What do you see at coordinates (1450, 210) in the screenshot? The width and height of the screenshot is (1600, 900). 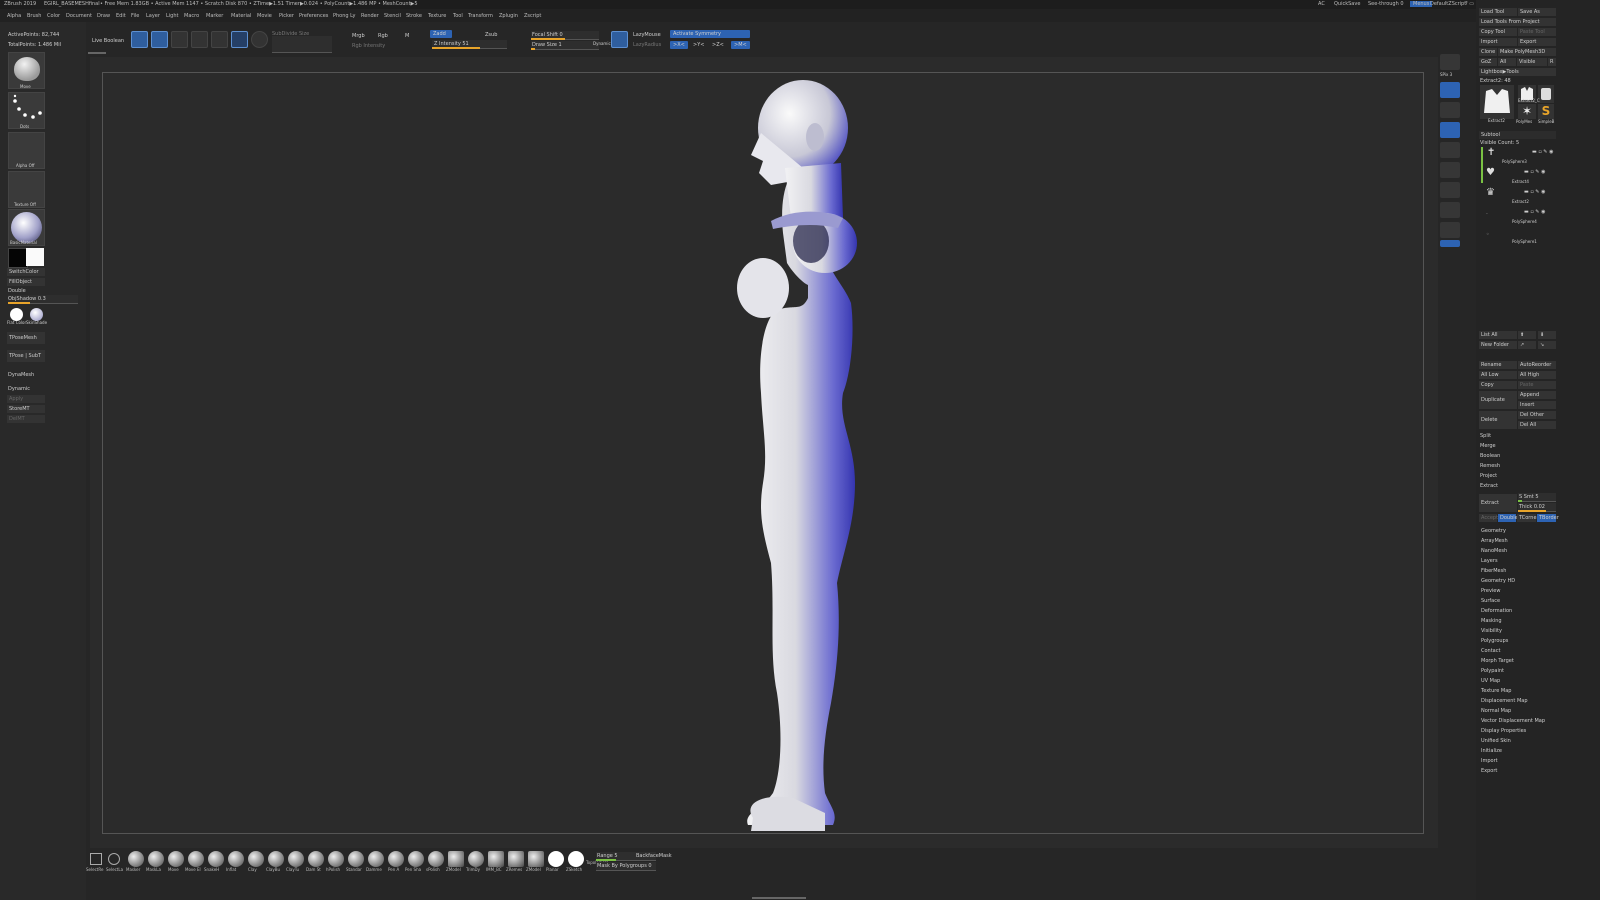 I see `rotate-view-button` at bounding box center [1450, 210].